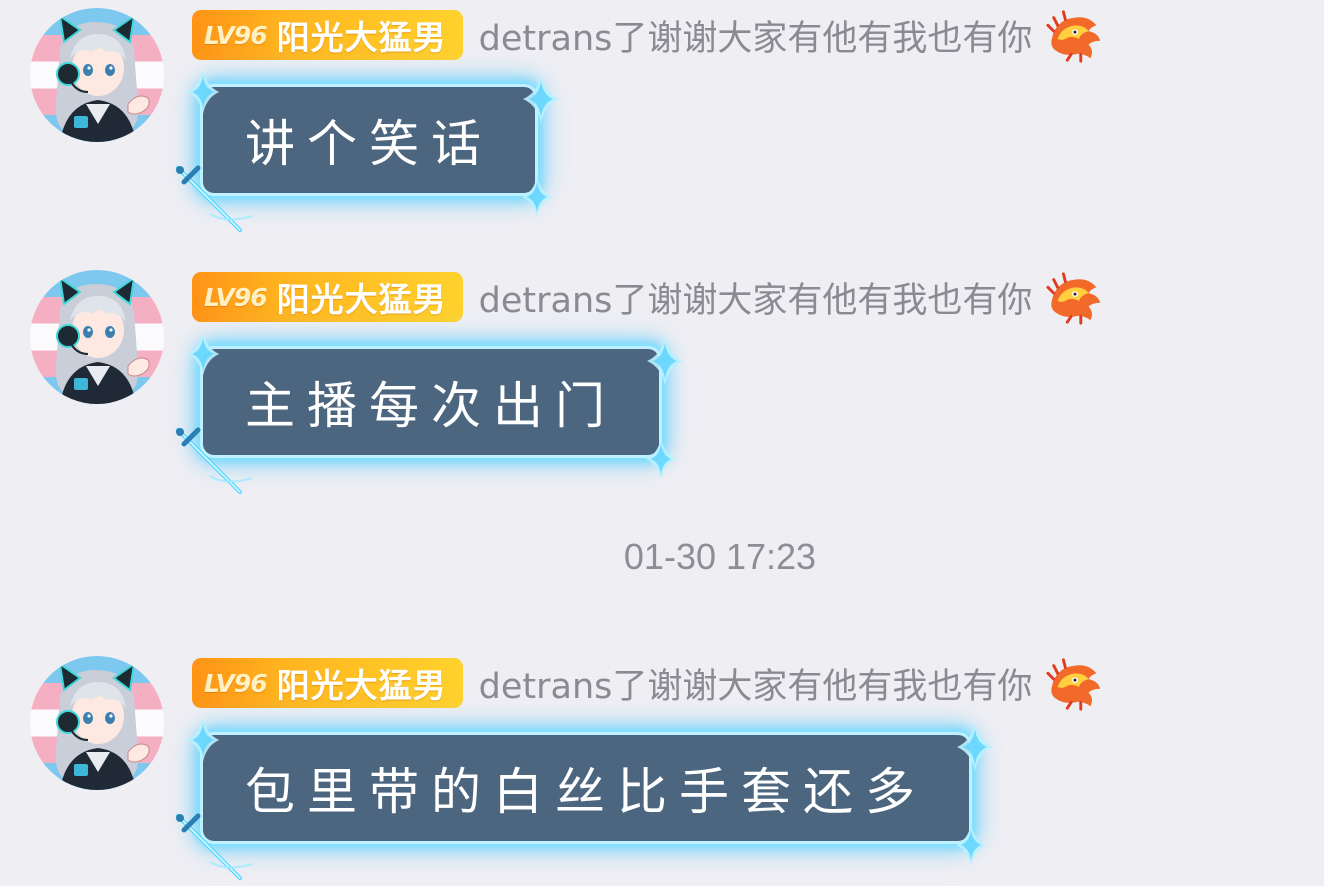 This screenshot has width=1324, height=886. I want to click on message-bubble-wrap: 主播每次出门, so click(429, 406).